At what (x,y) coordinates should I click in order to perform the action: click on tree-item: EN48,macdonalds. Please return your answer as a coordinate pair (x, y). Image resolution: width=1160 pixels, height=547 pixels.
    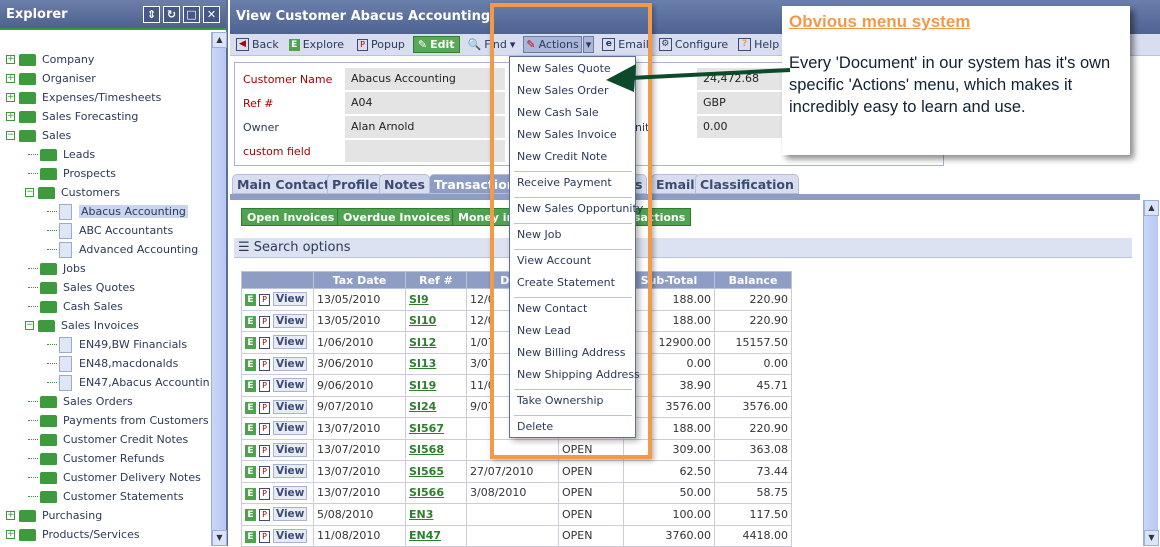
    Looking at the image, I should click on (111, 363).